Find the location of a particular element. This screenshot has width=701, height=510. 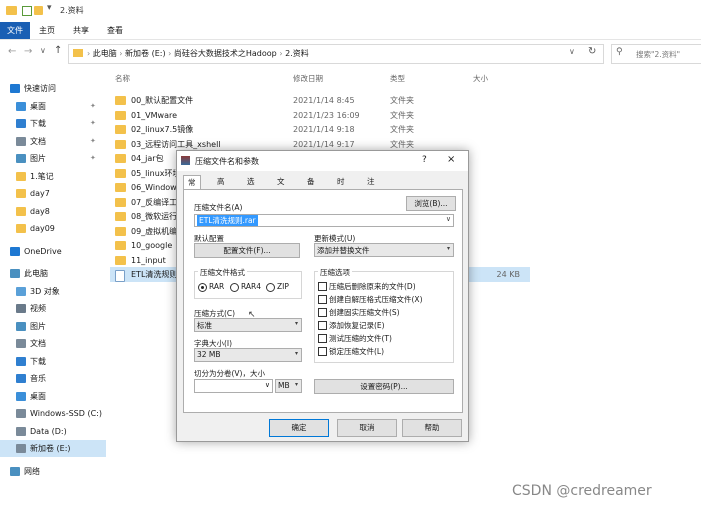

tab-files: 文件 is located at coordinates (281, 187).